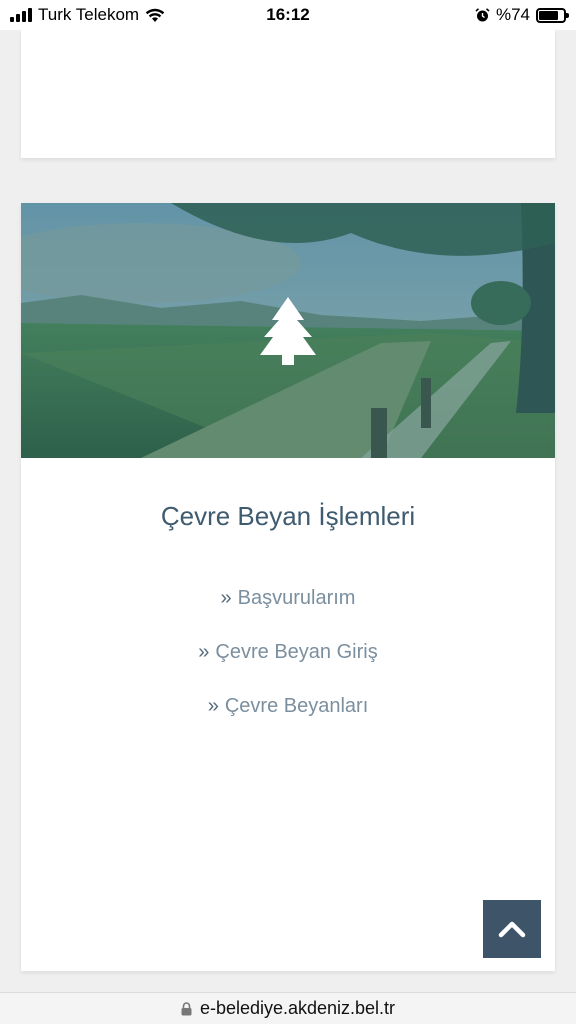 Image resolution: width=576 pixels, height=1024 pixels. Describe the element at coordinates (186, 1008) in the screenshot. I see `lock-icon` at that location.